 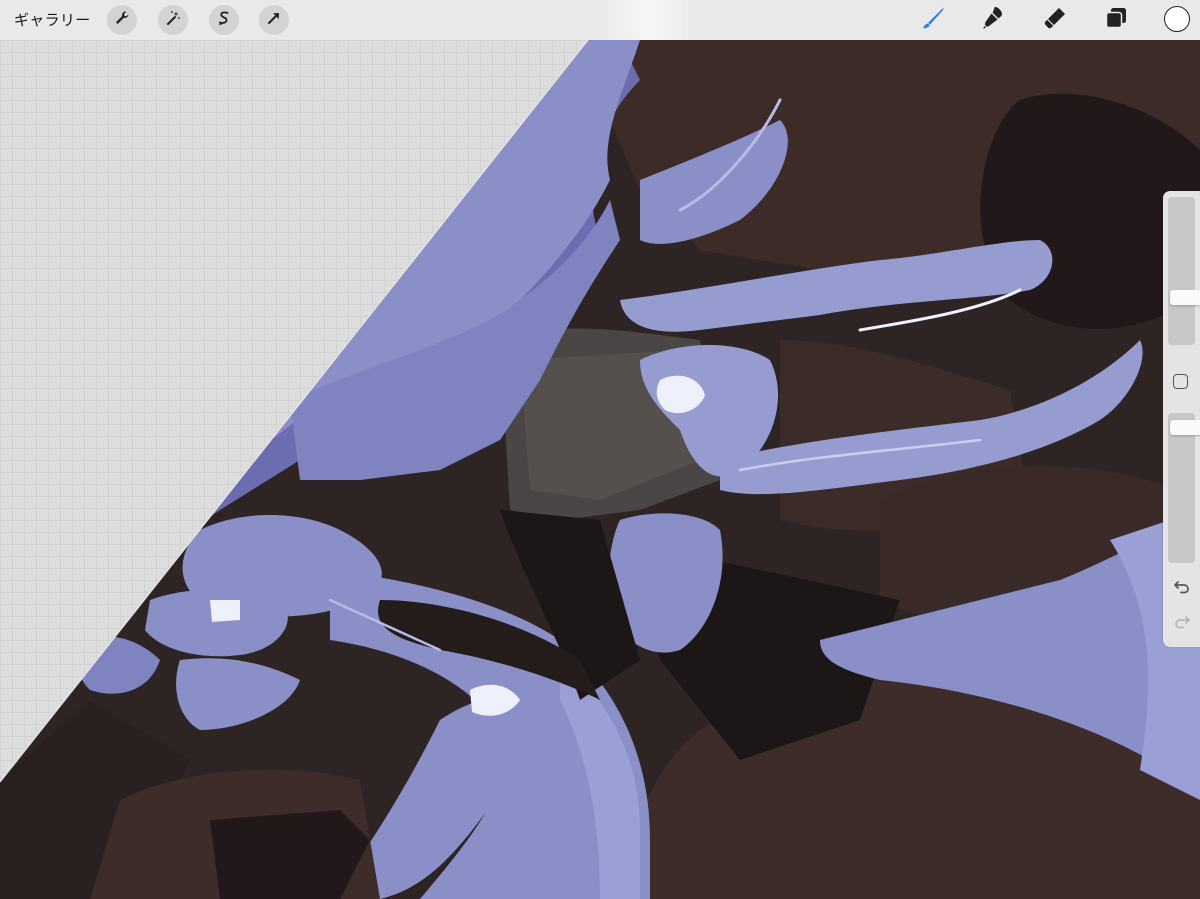 I want to click on gallery-button: ギャラリー, so click(x=52, y=19).